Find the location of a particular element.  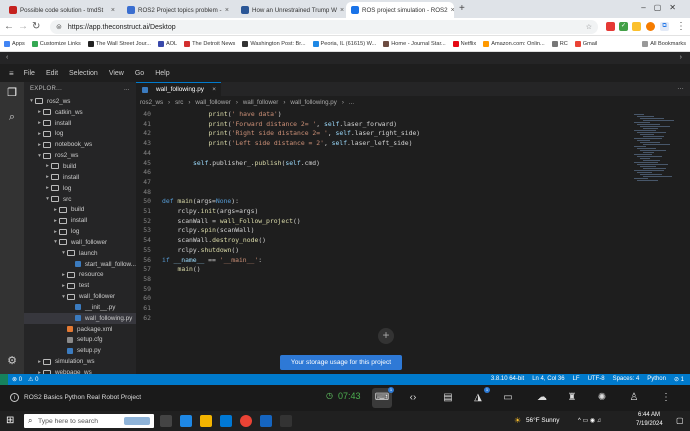

hamburger-menu-icon: ≡ is located at coordinates (11, 73).